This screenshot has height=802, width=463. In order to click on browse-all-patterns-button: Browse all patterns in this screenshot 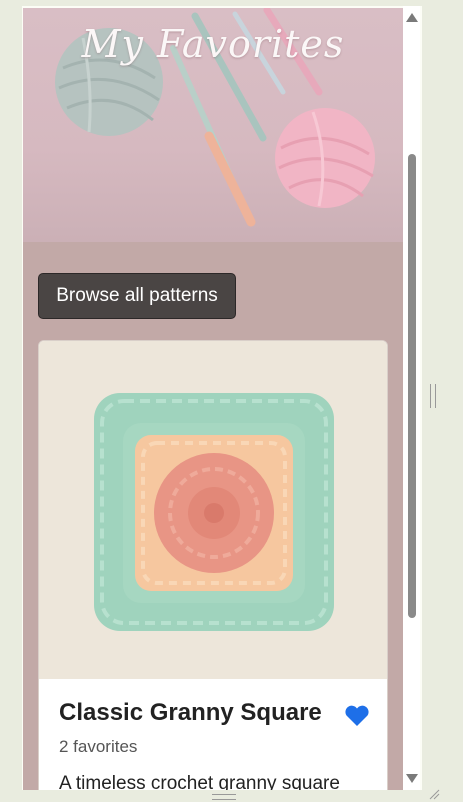, I will do `click(137, 296)`.